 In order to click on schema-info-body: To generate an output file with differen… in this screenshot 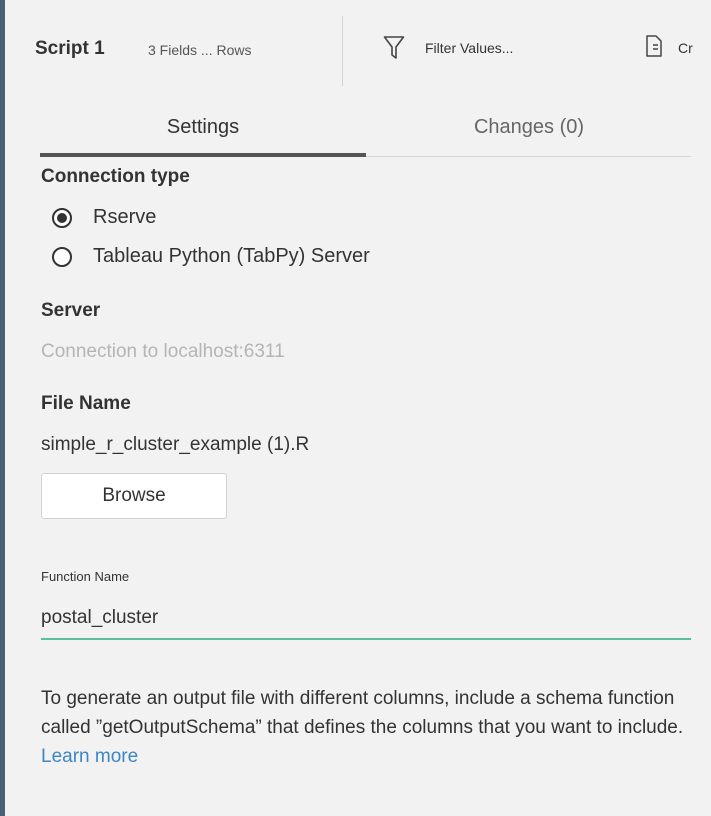, I will do `click(362, 713)`.